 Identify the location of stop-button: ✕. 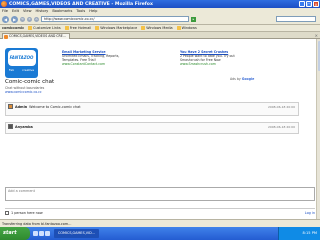
(29, 19).